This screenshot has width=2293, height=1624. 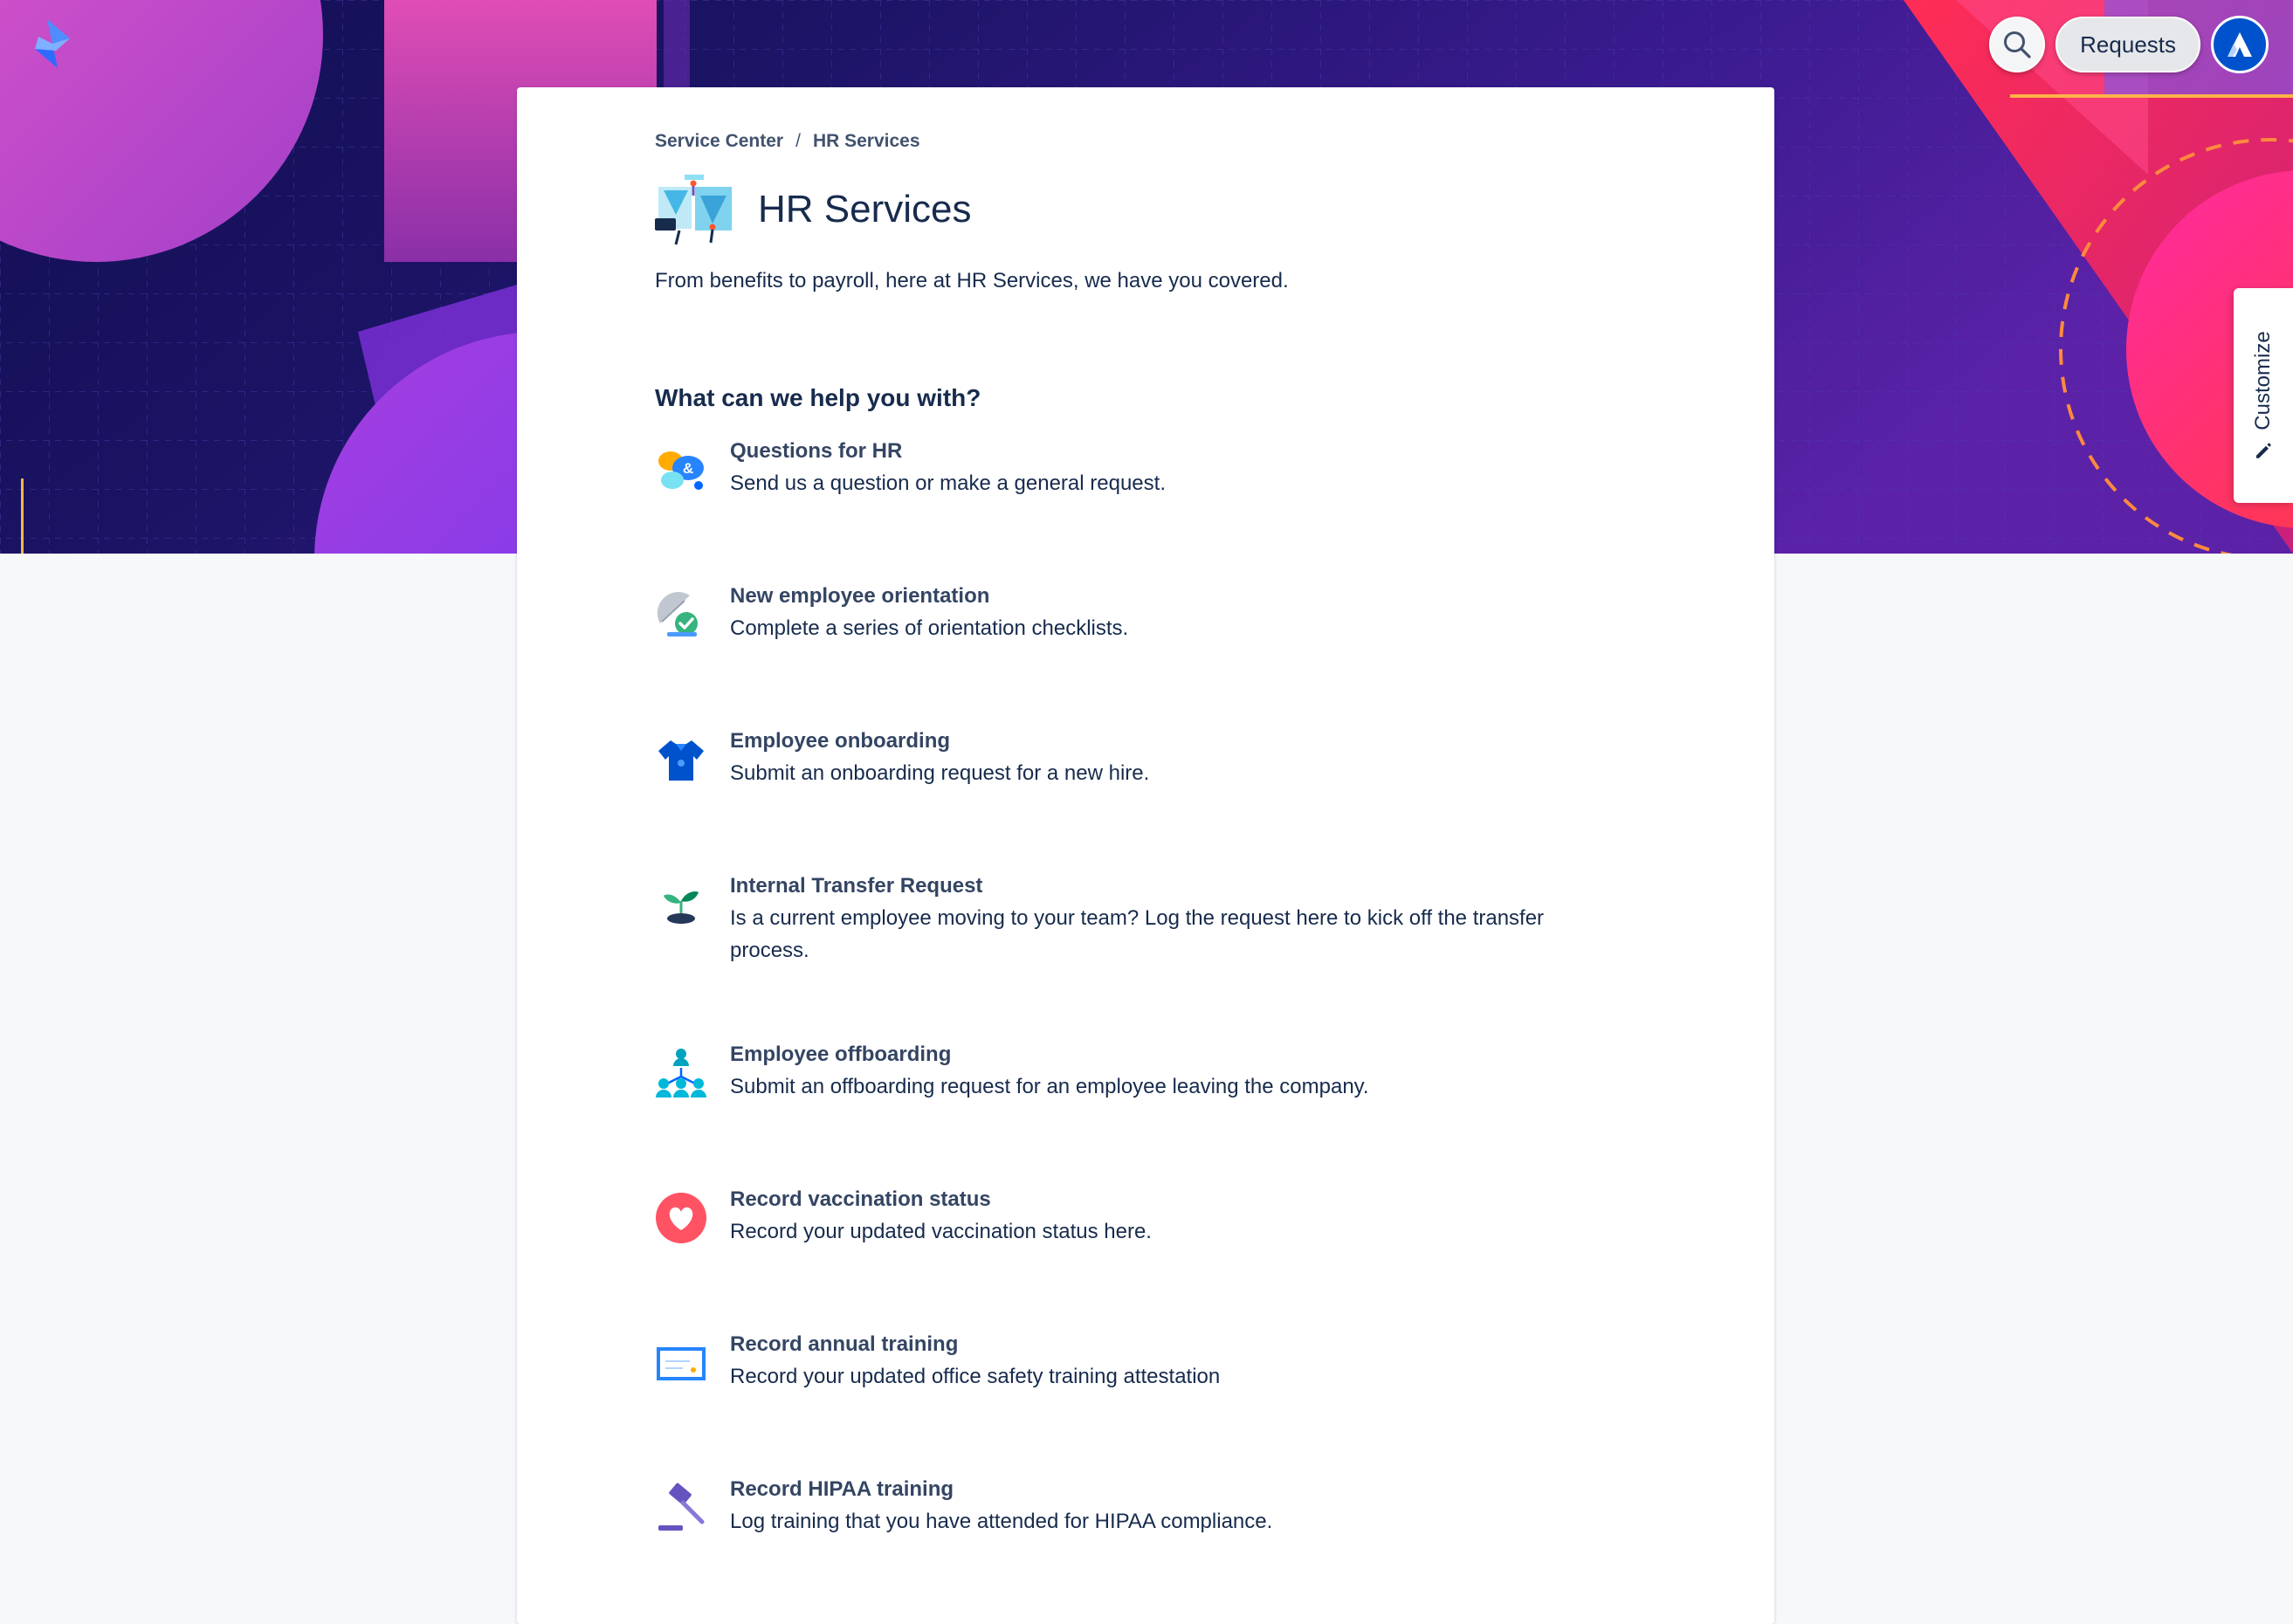 I want to click on header-actions: Requests, so click(x=2129, y=44).